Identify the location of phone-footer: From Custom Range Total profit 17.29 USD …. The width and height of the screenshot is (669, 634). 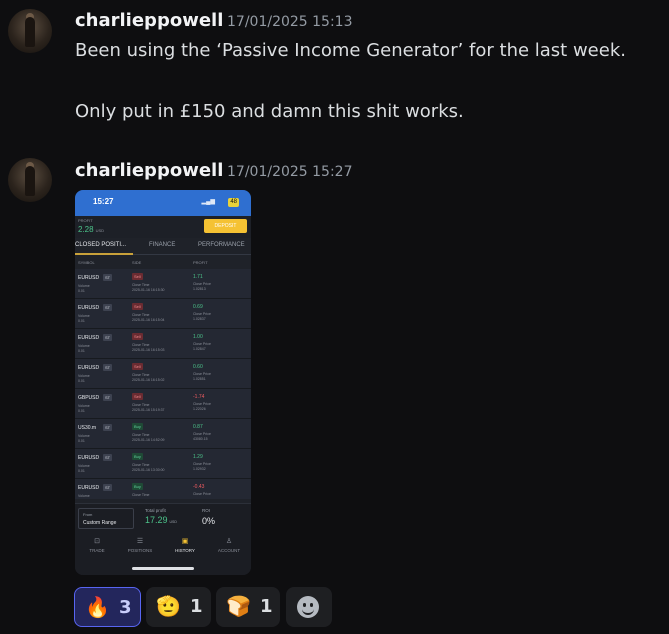
(163, 539).